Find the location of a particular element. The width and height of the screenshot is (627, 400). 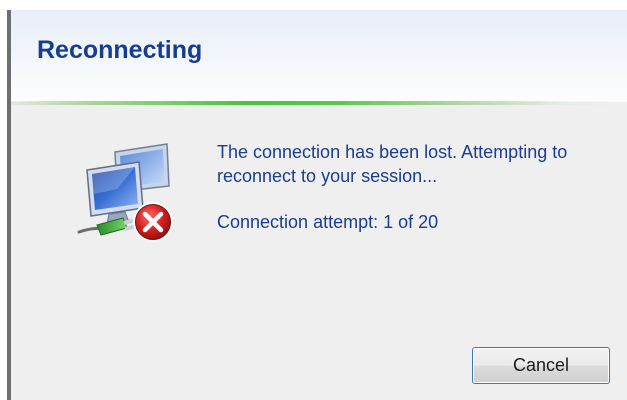

header-divider is located at coordinates (319, 103).